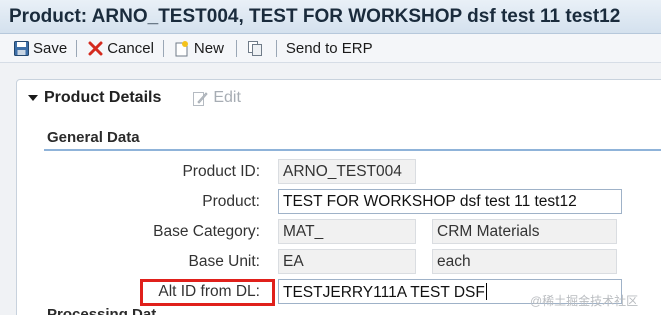 The height and width of the screenshot is (315, 661). What do you see at coordinates (224, 261) in the screenshot?
I see `base-unit-label: Base Unit:` at bounding box center [224, 261].